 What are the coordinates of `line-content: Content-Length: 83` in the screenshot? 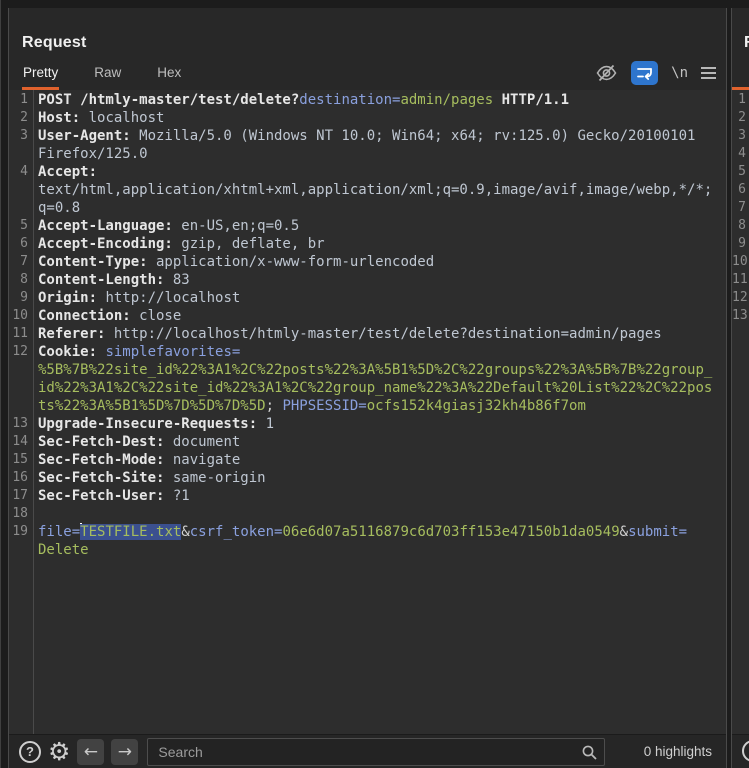 It's located at (379, 280).